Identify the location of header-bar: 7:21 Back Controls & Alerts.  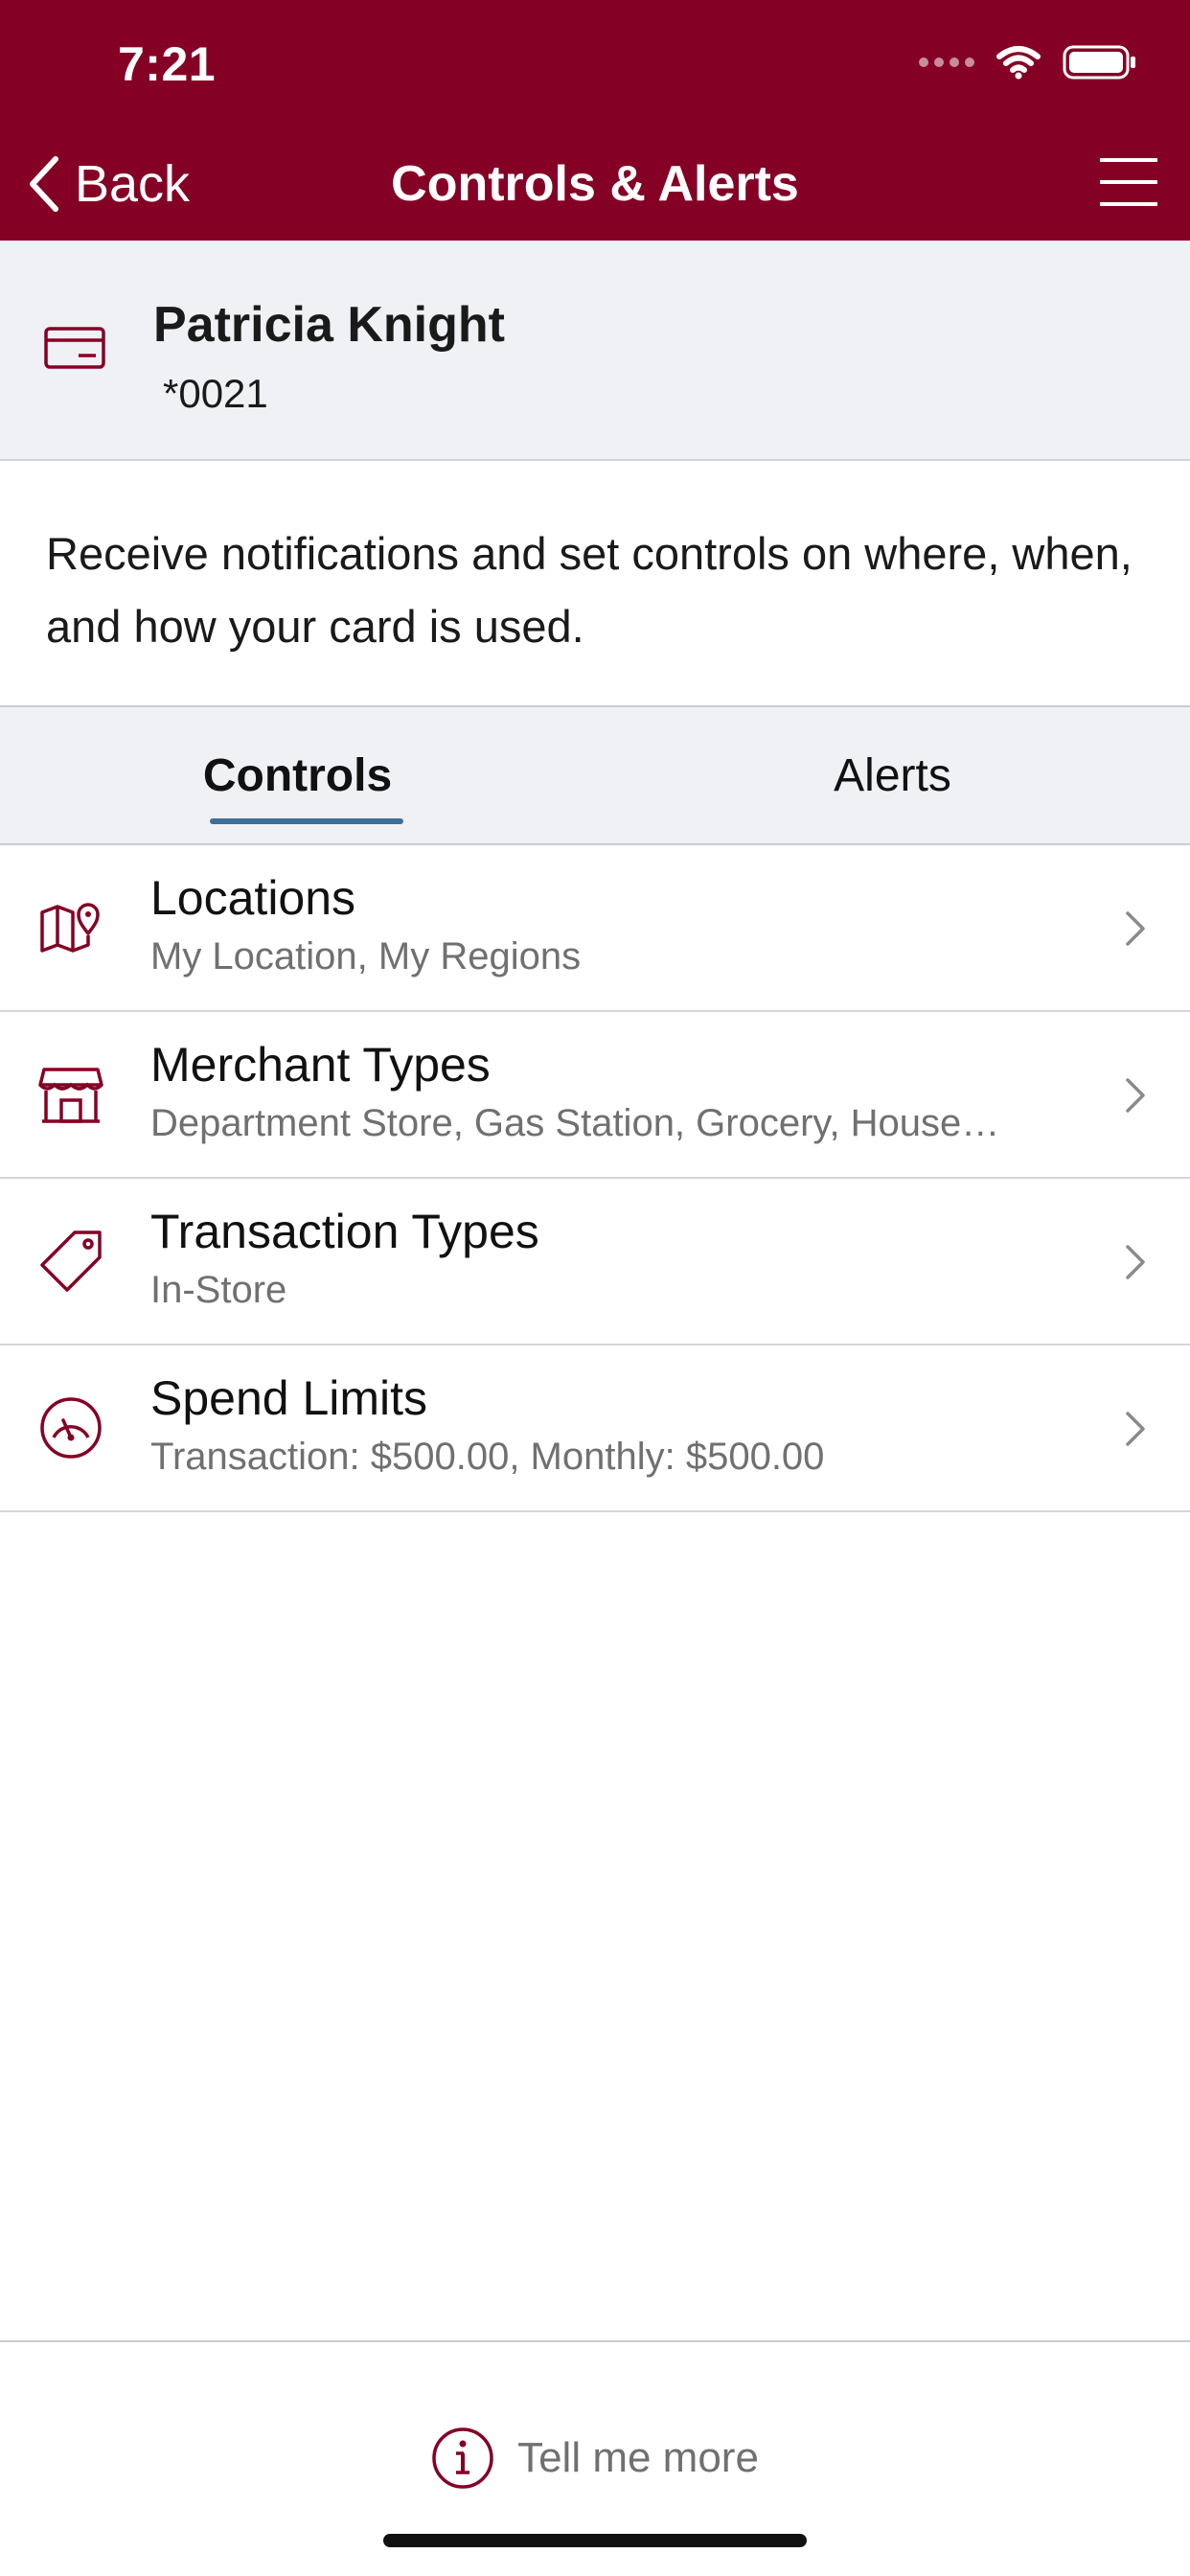
(595, 120).